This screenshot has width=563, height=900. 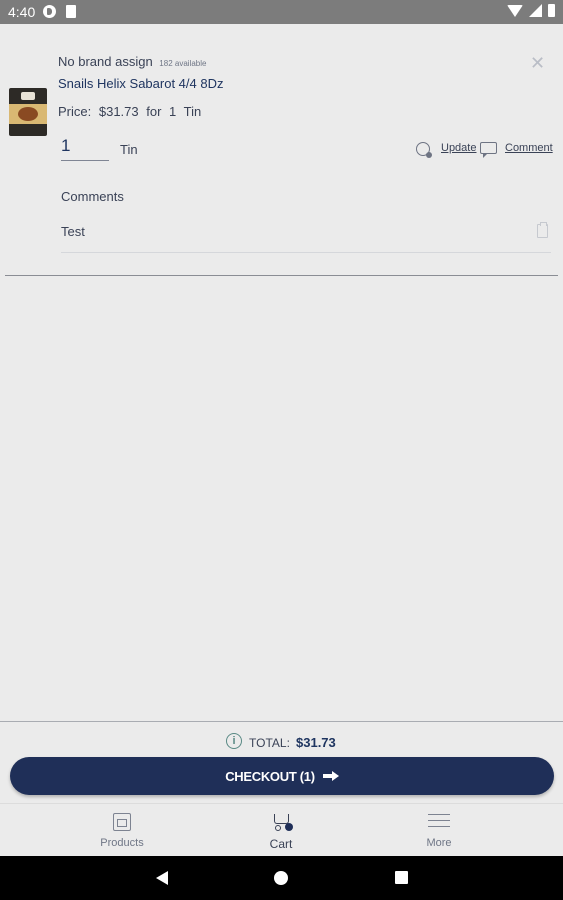 I want to click on nav-products-label: Products, so click(x=122, y=843).